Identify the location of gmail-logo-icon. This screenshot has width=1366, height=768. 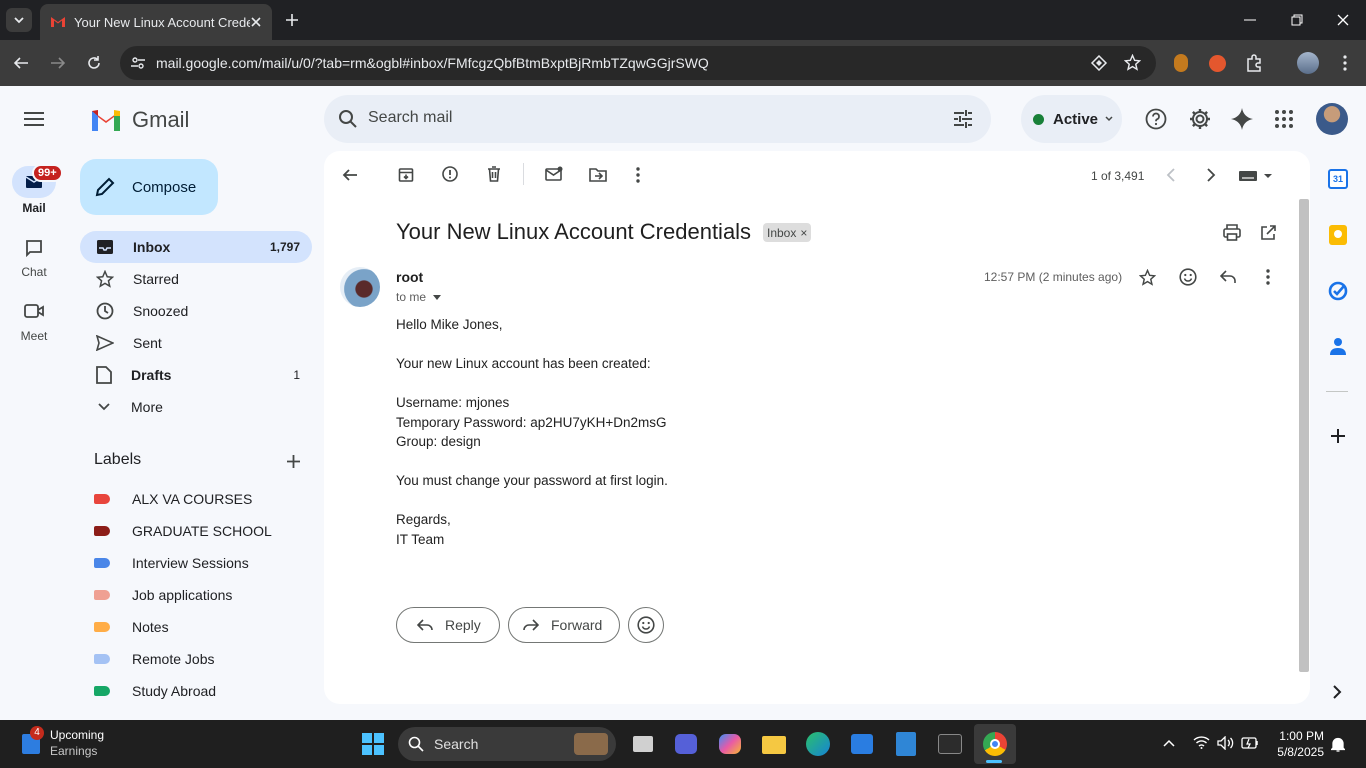
(106, 119).